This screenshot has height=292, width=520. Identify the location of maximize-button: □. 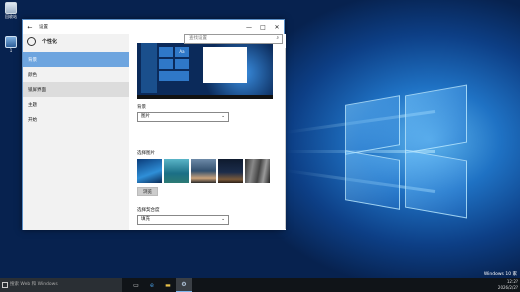
(263, 27).